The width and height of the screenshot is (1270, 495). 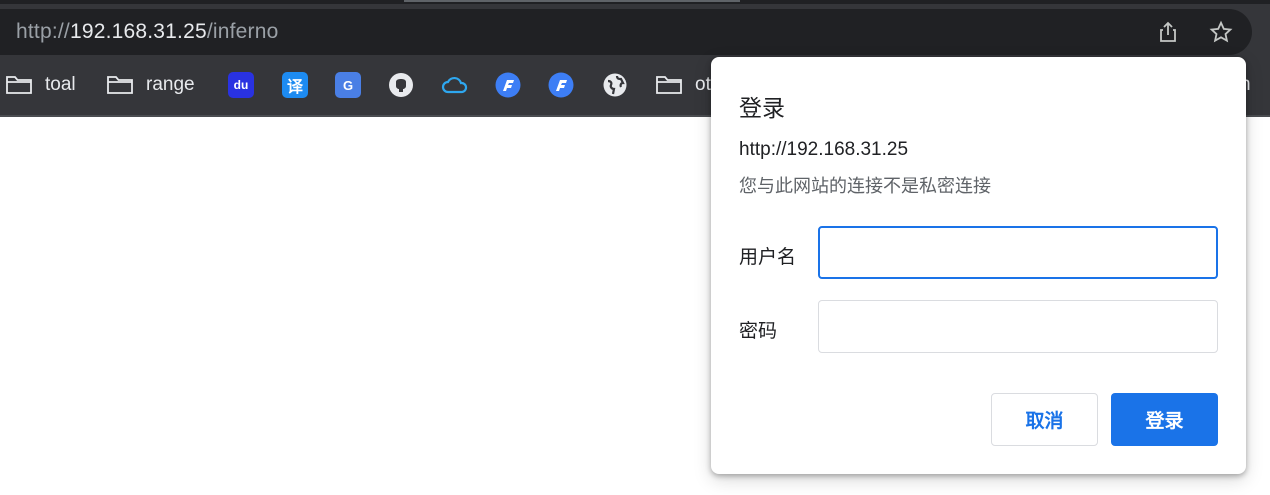 What do you see at coordinates (1018, 326) in the screenshot?
I see `password-input` at bounding box center [1018, 326].